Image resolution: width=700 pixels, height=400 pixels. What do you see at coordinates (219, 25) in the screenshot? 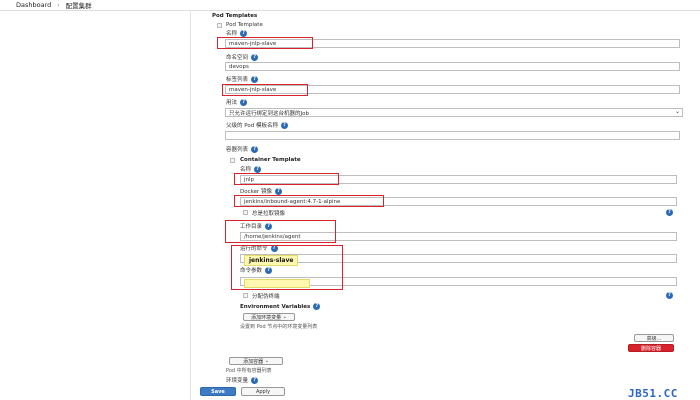
I see `pod-template-checkbox` at bounding box center [219, 25].